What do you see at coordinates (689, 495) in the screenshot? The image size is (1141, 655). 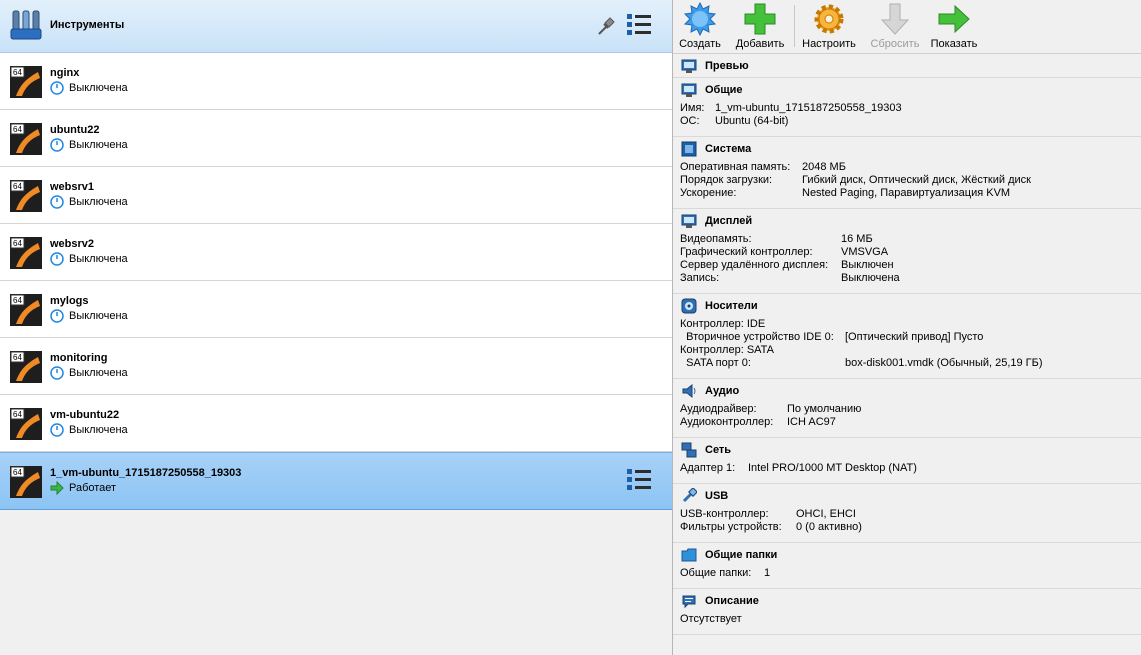 I see `usb-icon` at bounding box center [689, 495].